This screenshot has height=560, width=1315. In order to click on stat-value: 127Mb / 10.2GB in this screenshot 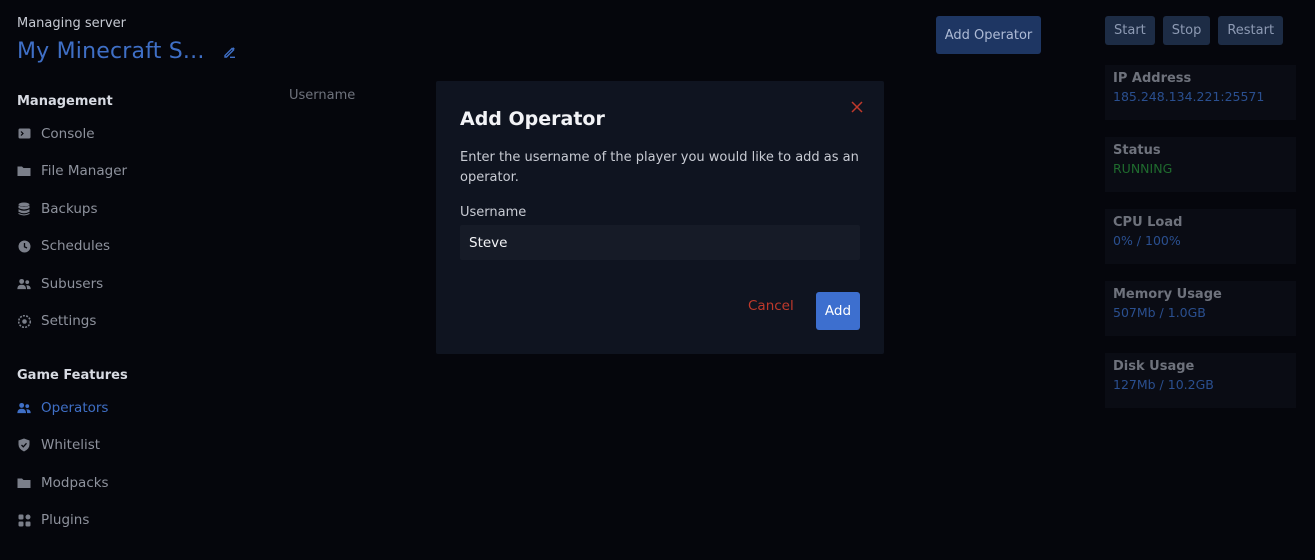, I will do `click(1163, 384)`.